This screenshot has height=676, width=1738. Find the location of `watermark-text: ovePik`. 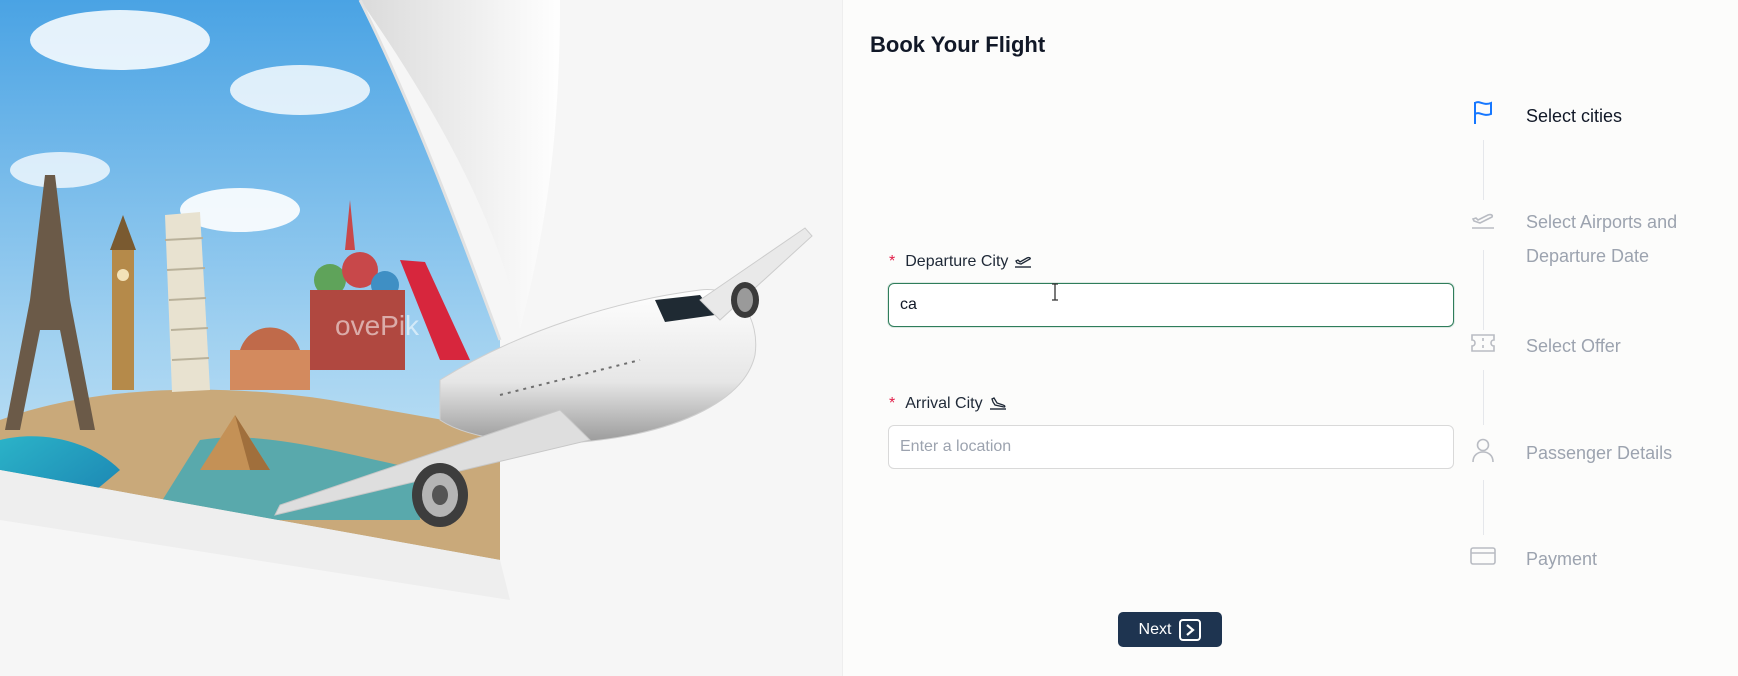

watermark-text: ovePik is located at coordinates (377, 325).